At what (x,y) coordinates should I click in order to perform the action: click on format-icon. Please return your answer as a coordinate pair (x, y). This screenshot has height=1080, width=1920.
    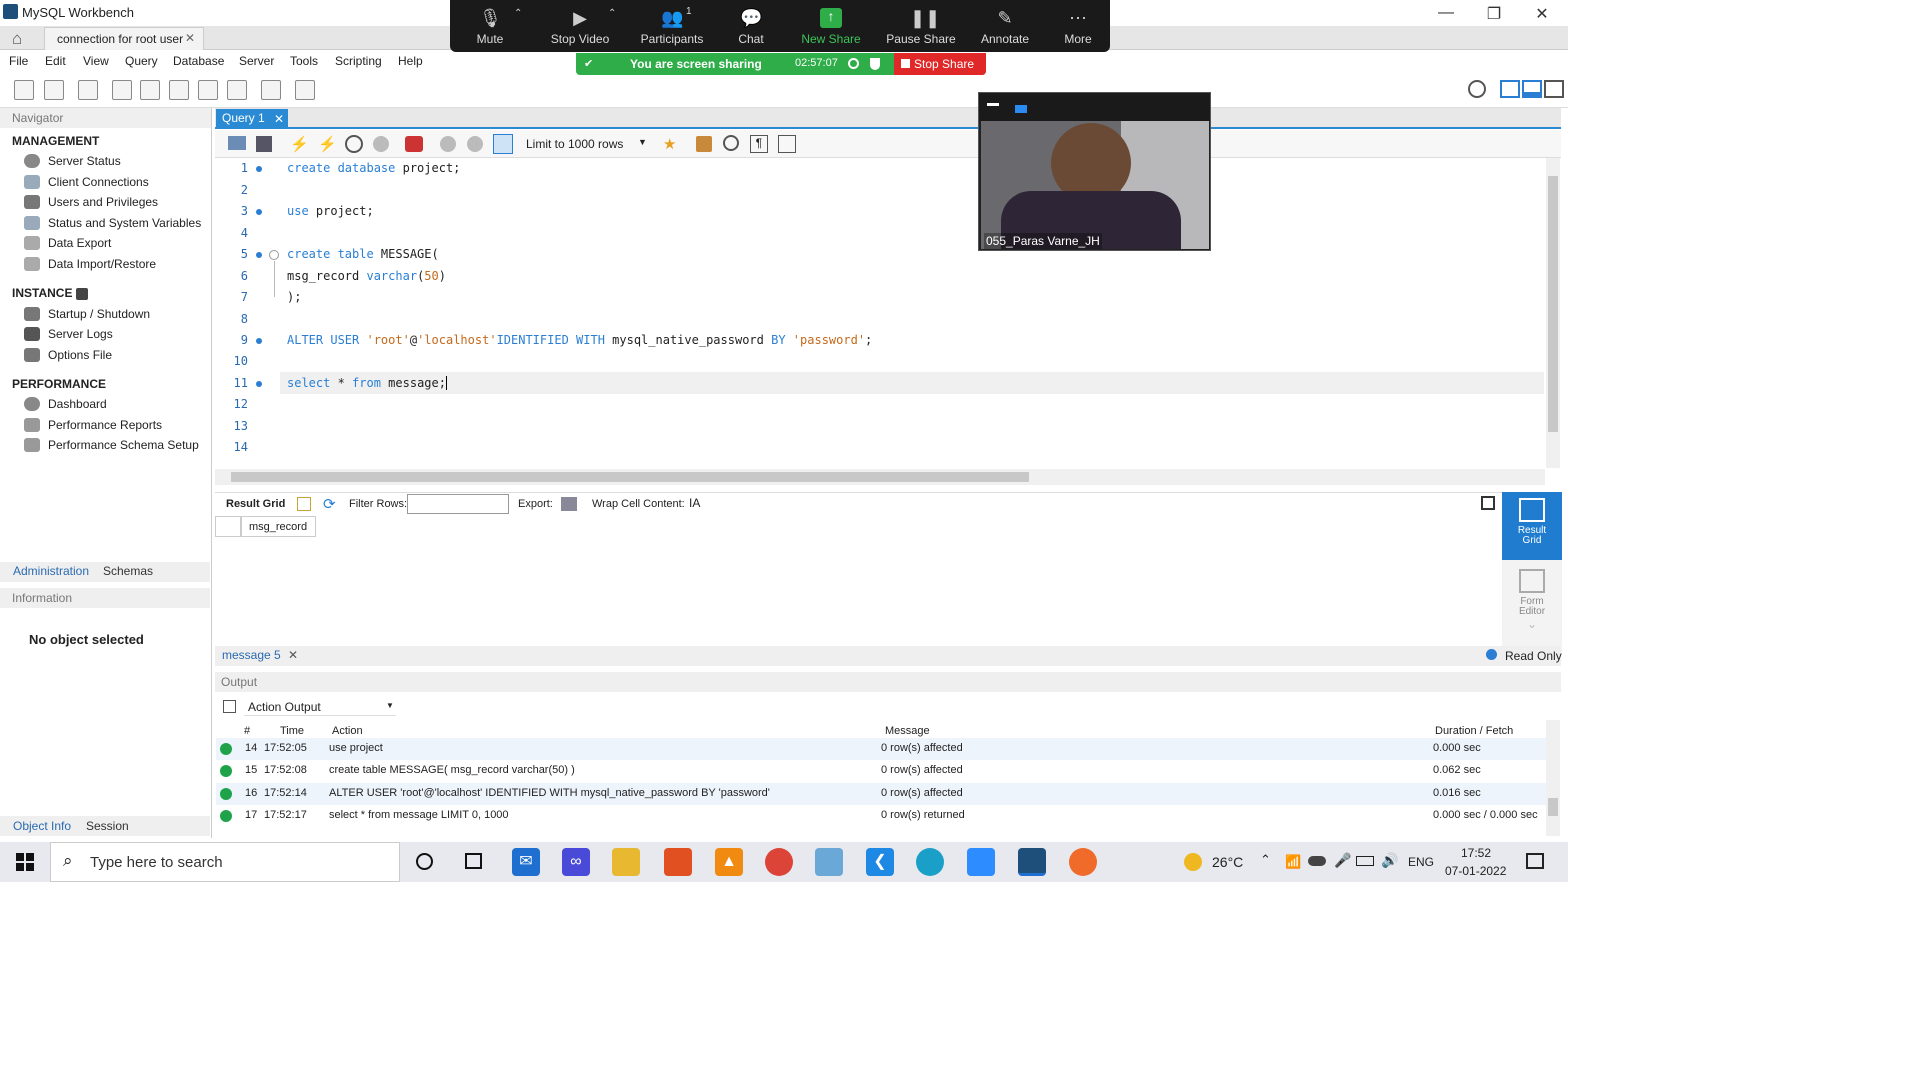
    Looking at the image, I should click on (704, 144).